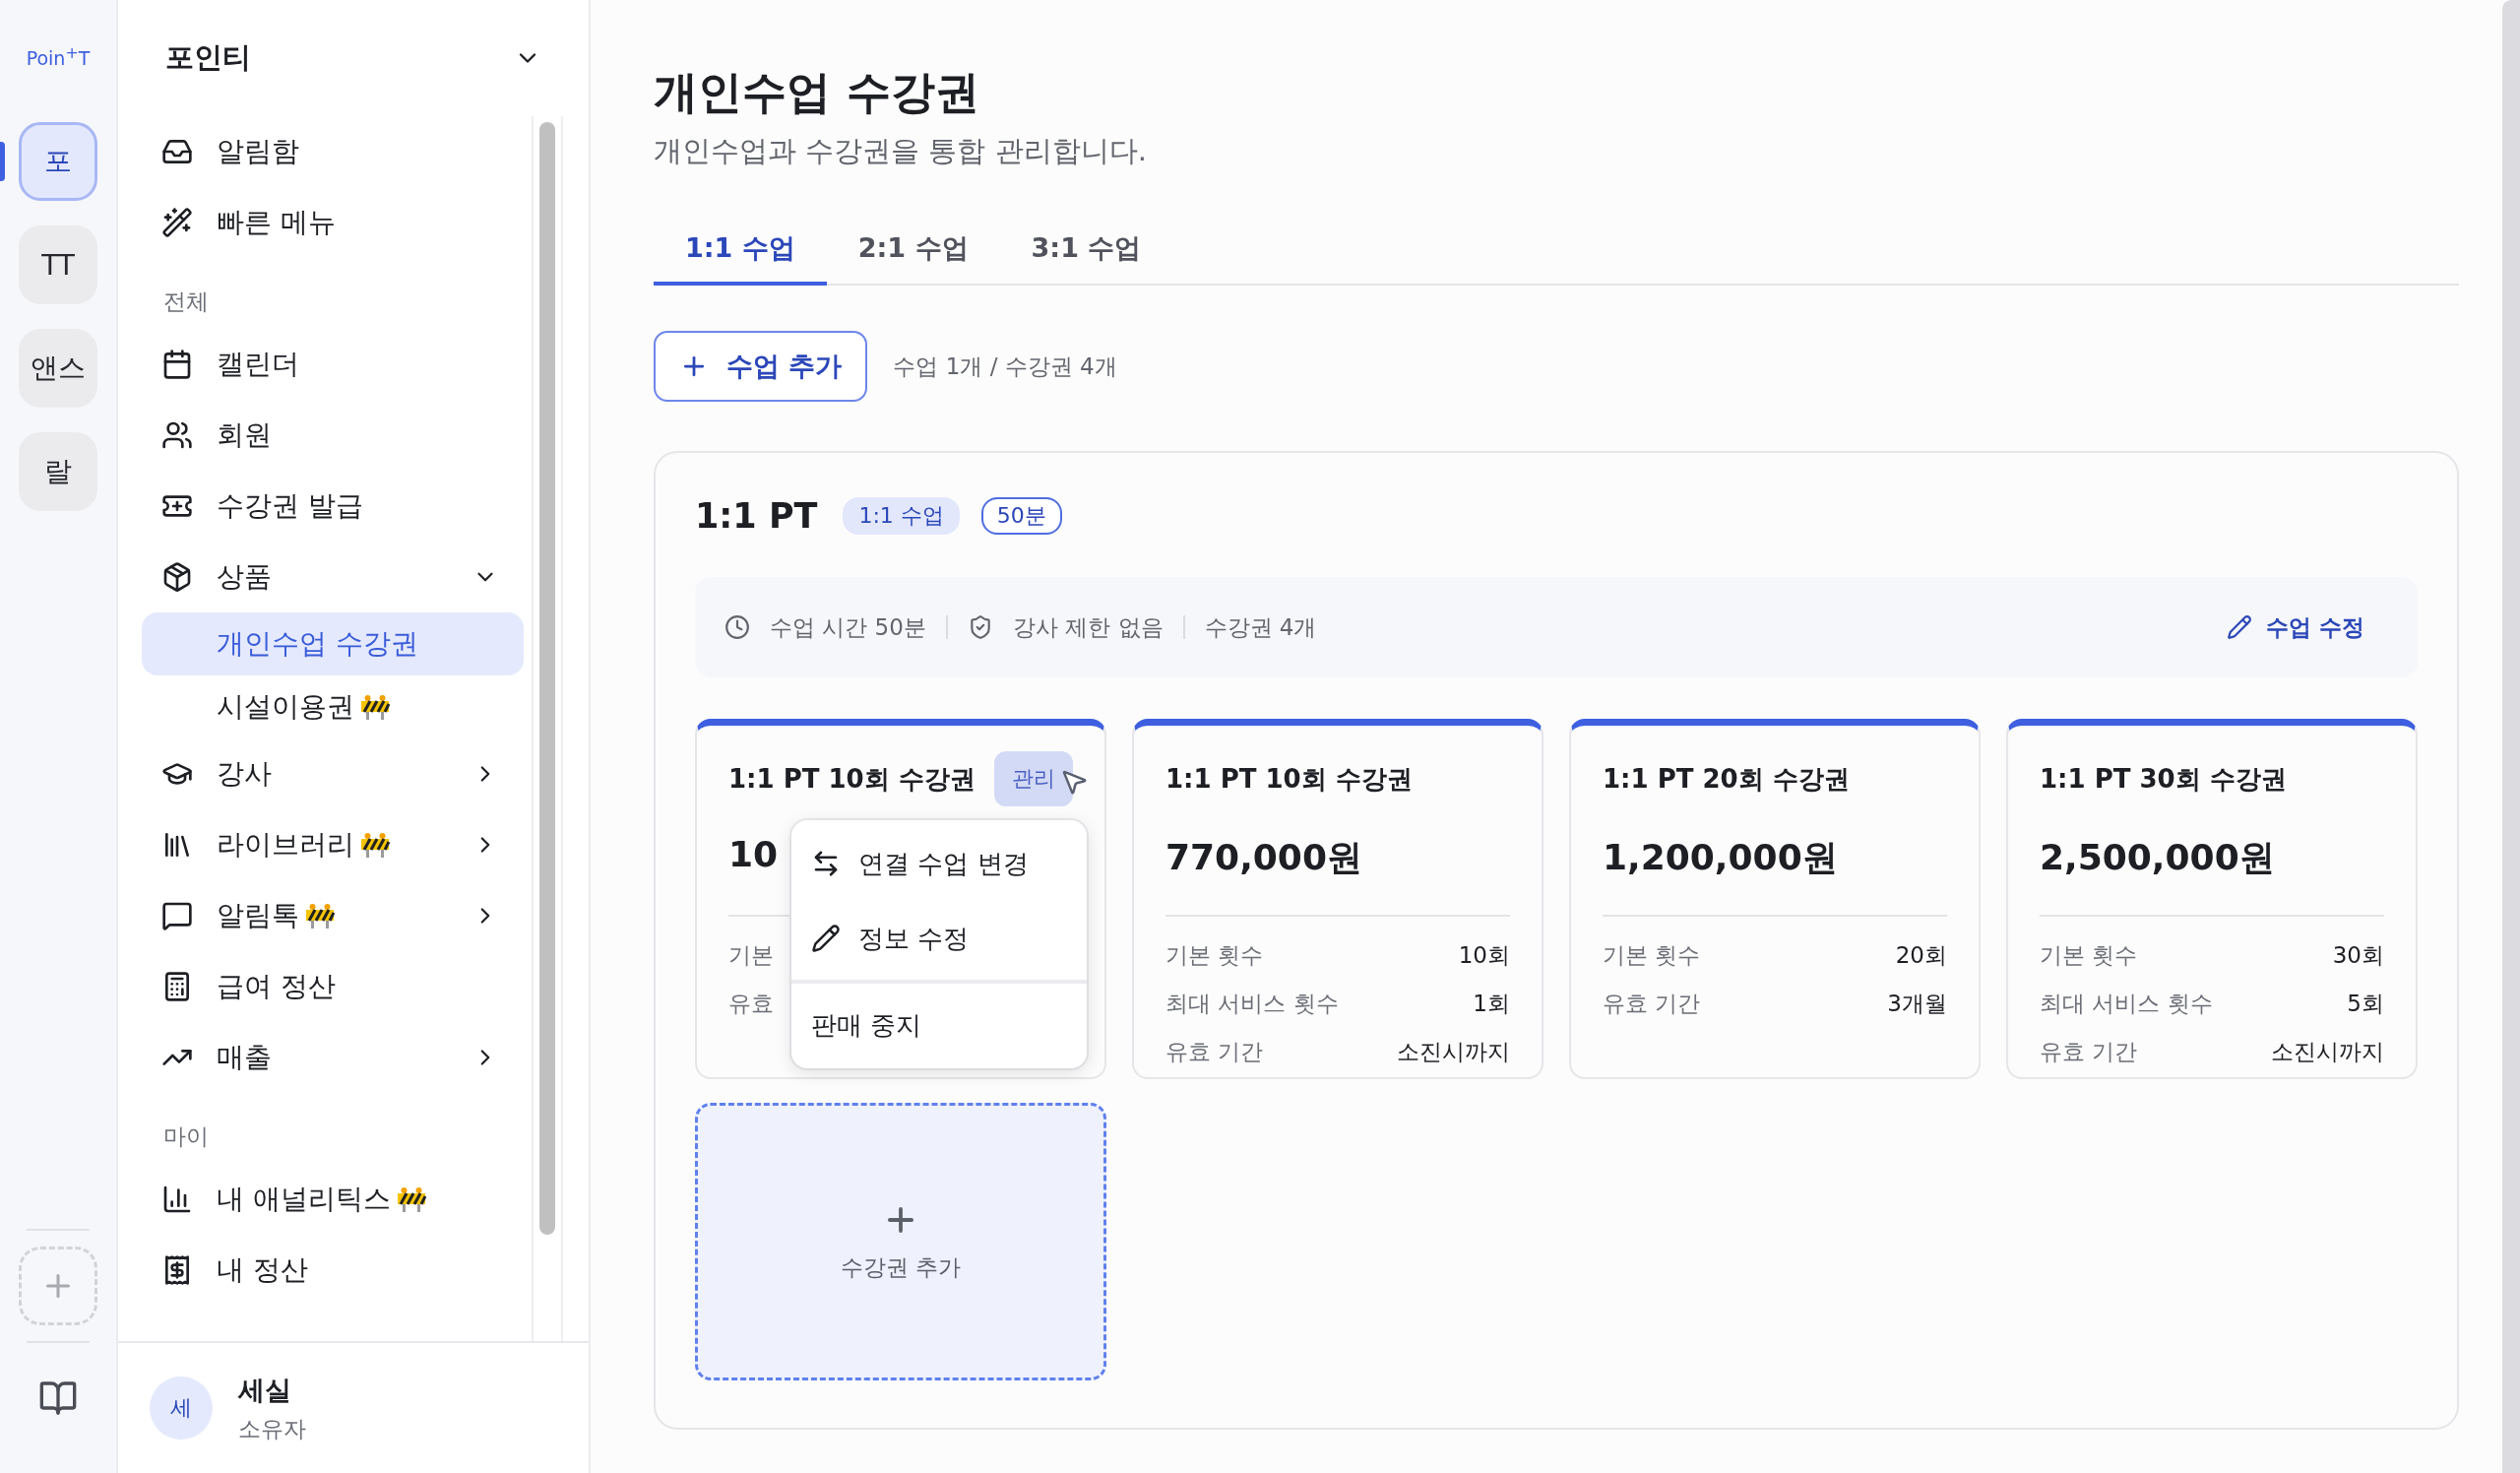 The image size is (2520, 1473). Describe the element at coordinates (333, 577) in the screenshot. I see `nav-item: 상품` at that location.